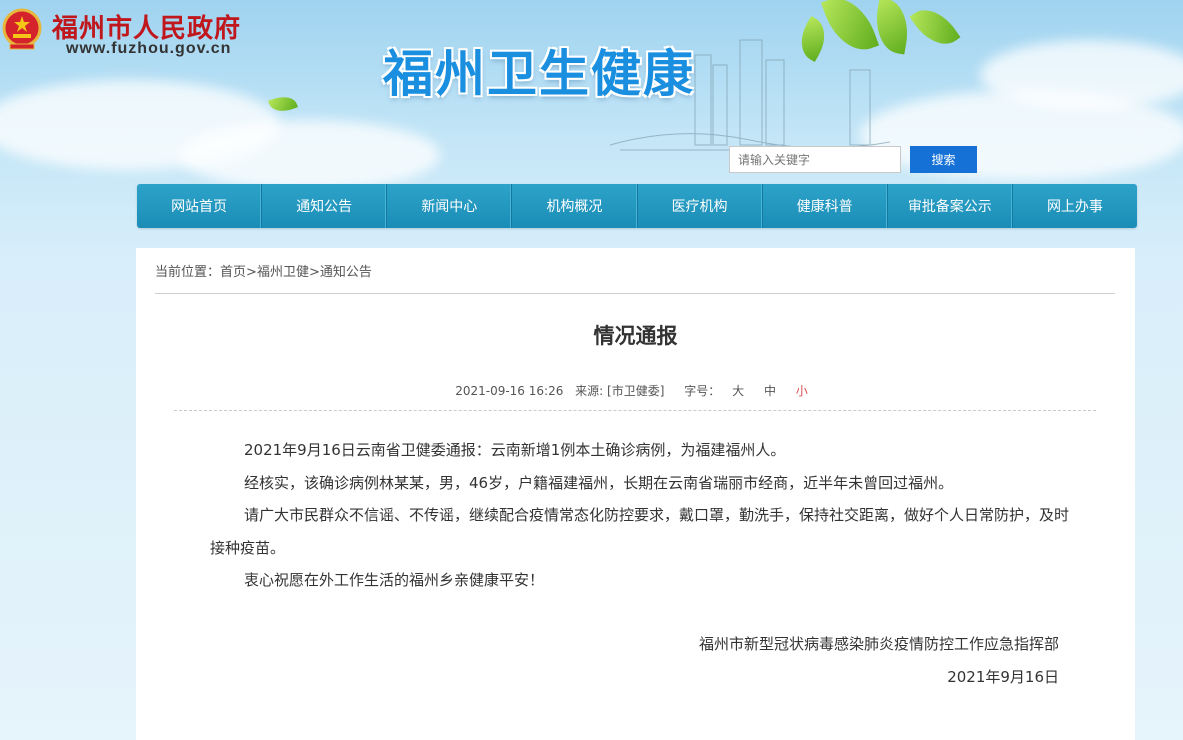 This screenshot has width=1183, height=740. Describe the element at coordinates (589, 391) in the screenshot. I see `source-label: 来源:` at that location.